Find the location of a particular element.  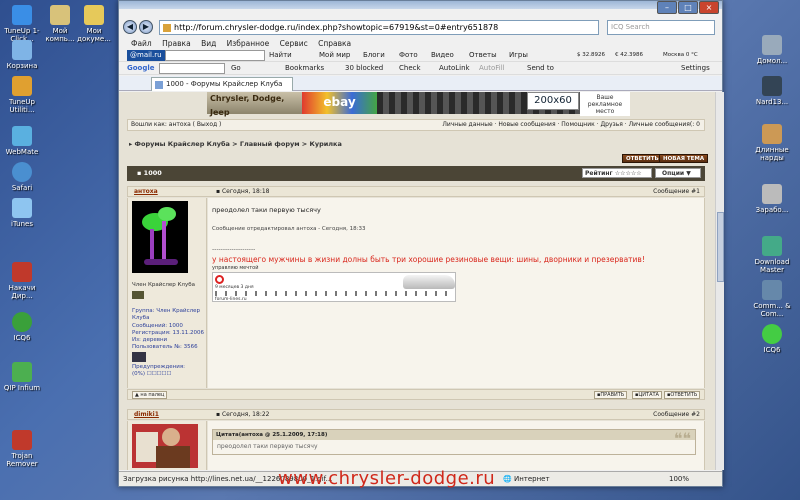

forward-button: ▶ is located at coordinates (146, 27).